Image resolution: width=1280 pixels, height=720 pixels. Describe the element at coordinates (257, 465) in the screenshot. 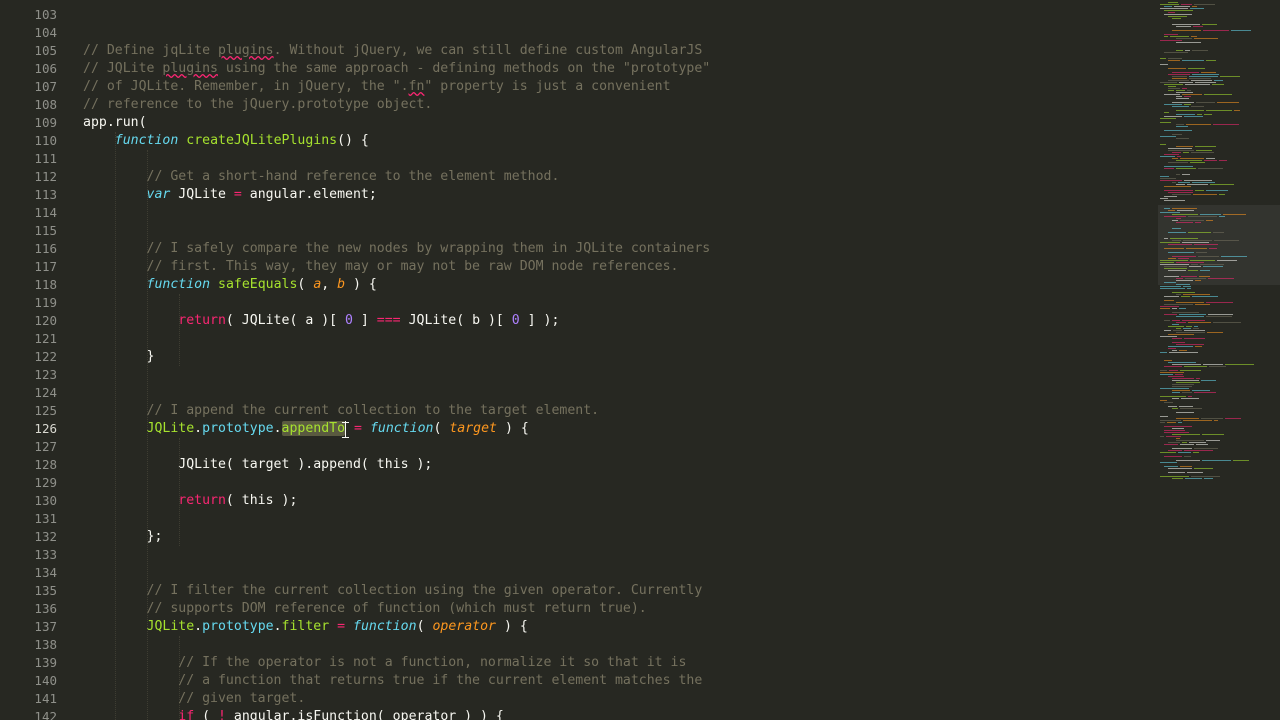

I see `code-line: JQLite( target ).append( this );` at that location.